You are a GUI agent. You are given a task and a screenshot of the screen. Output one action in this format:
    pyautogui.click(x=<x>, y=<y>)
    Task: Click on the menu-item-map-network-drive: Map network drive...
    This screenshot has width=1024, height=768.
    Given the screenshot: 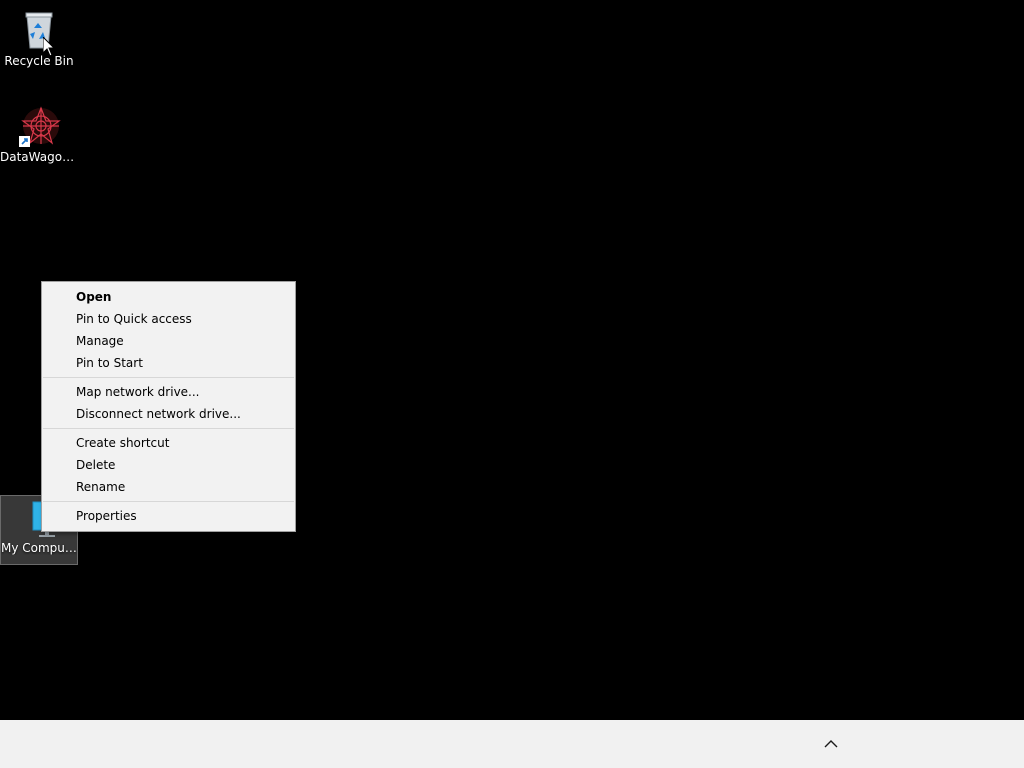 What is the action you would take?
    pyautogui.click(x=168, y=392)
    